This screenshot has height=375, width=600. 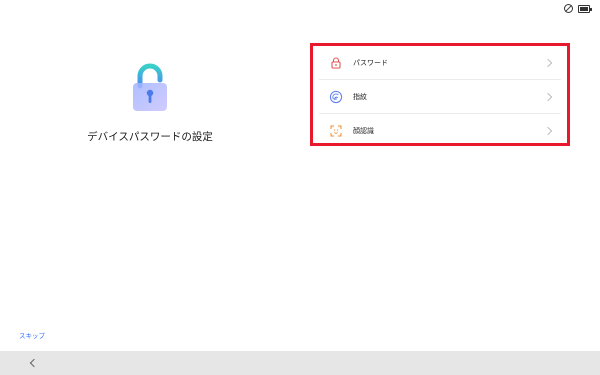 I want to click on status-icons, so click(x=578, y=8).